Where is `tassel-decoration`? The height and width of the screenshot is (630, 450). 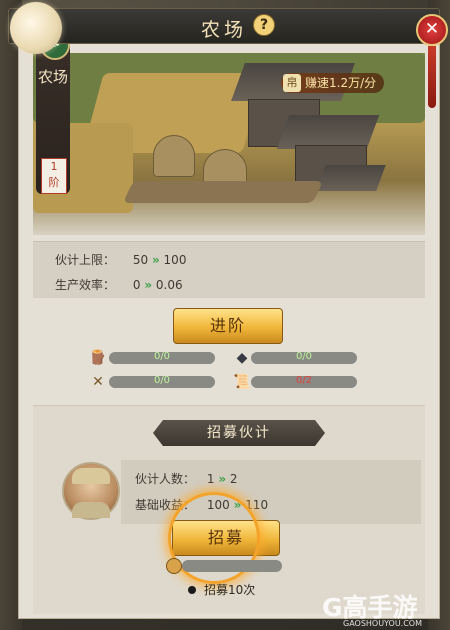
tassel-decoration is located at coordinates (432, 77).